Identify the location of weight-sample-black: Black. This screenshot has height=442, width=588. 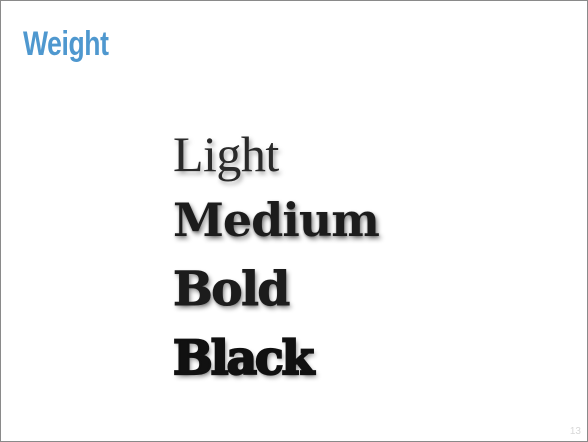
(243, 358).